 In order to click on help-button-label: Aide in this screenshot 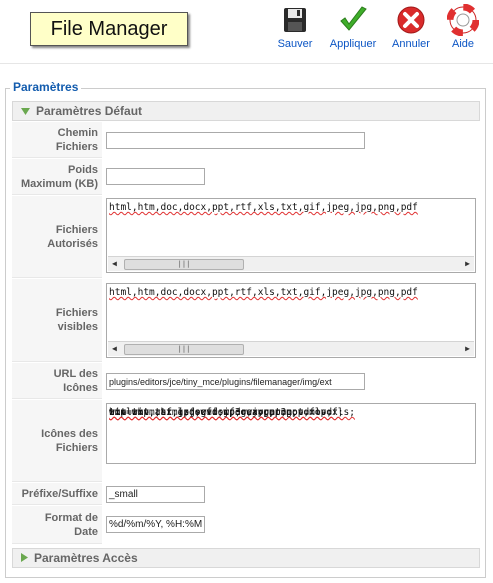, I will do `click(463, 44)`.